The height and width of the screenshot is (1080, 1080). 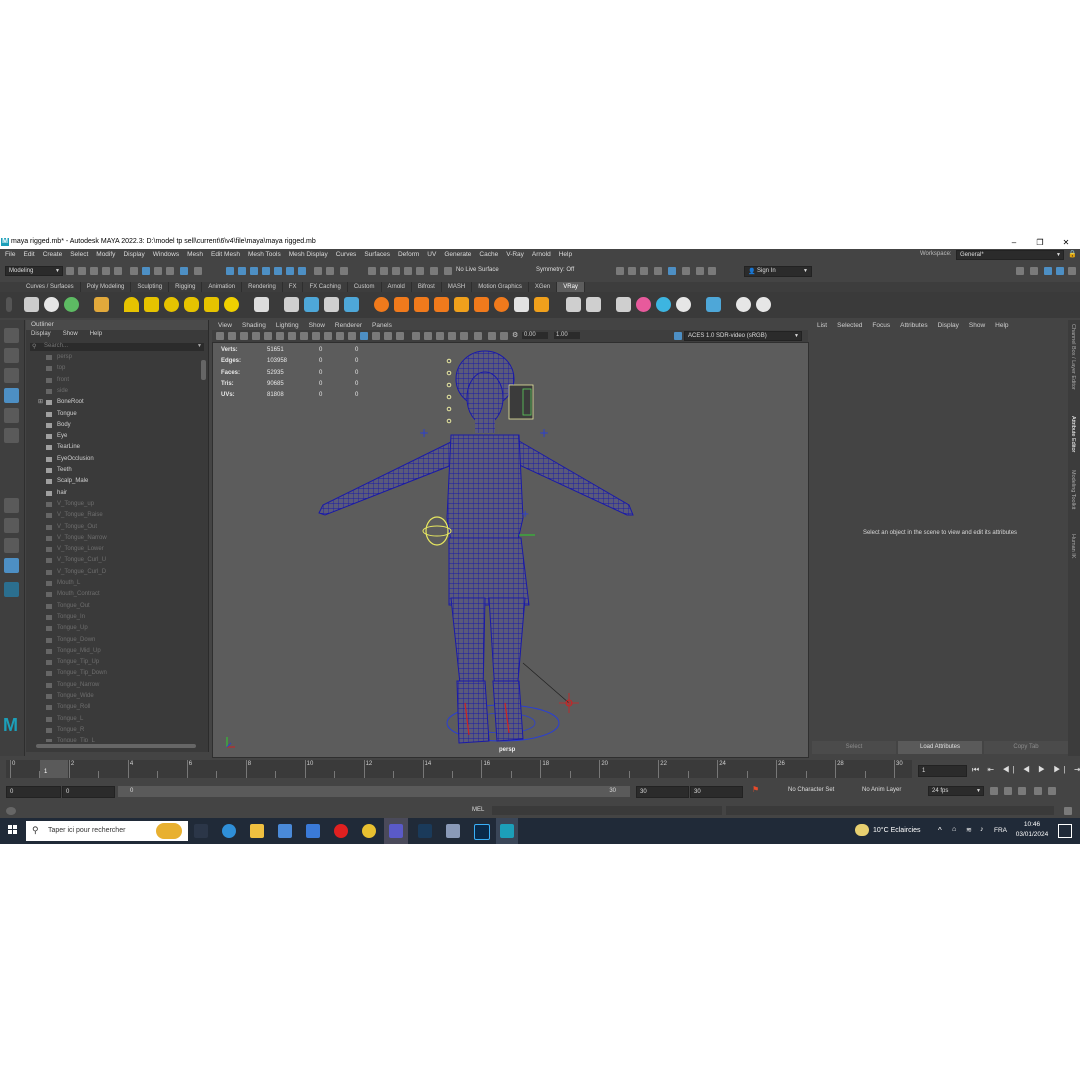 I want to click on fx-field-icon, so click(x=501, y=304).